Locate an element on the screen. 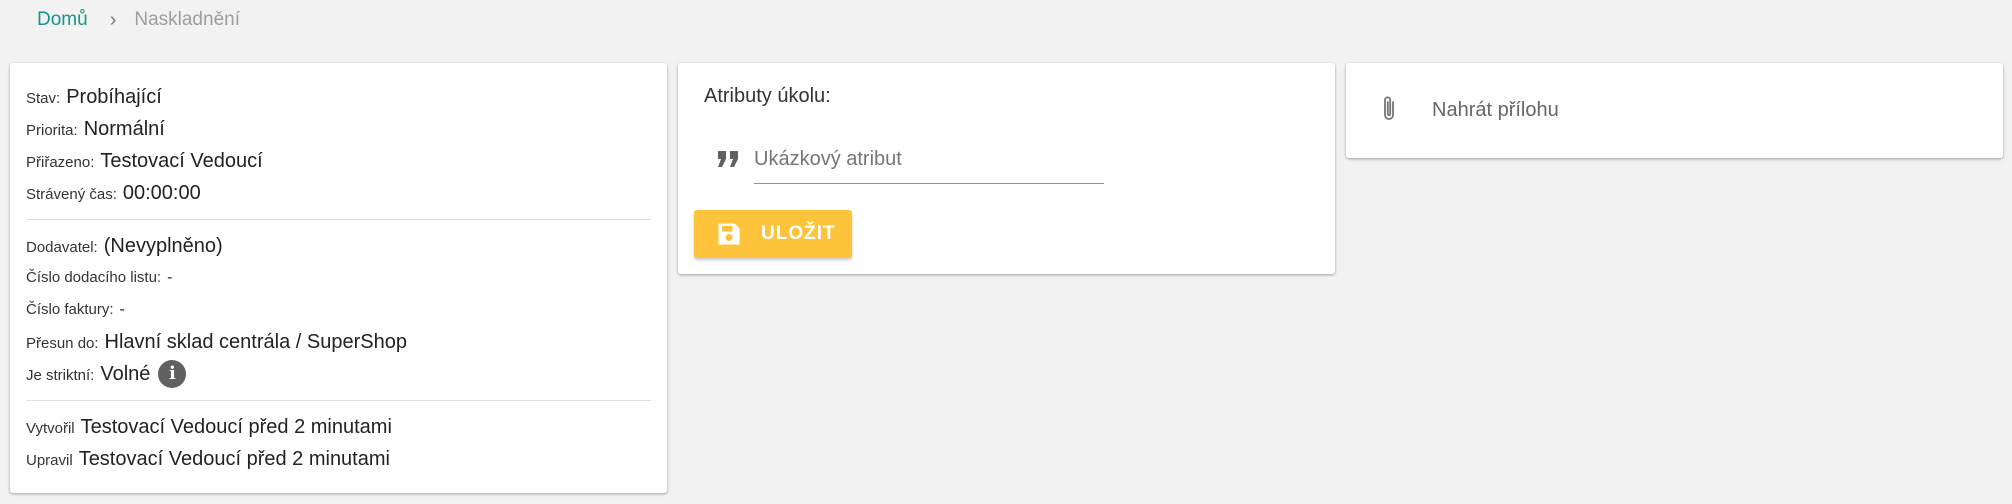 Image resolution: width=2012 pixels, height=504 pixels. strict-label: Je striktní: is located at coordinates (60, 375).